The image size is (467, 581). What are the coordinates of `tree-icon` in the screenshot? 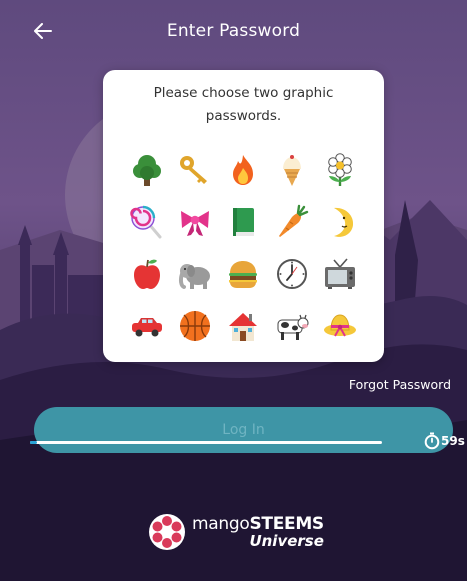 It's located at (147, 170).